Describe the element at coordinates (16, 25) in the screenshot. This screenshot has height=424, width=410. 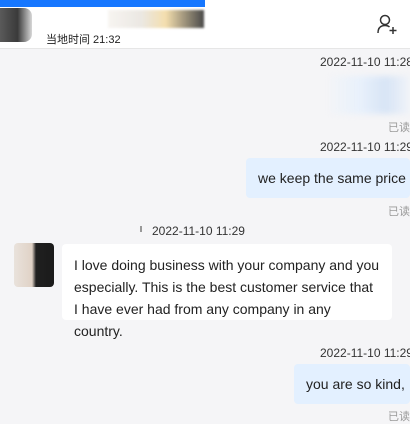
I see `contact-avatar` at that location.